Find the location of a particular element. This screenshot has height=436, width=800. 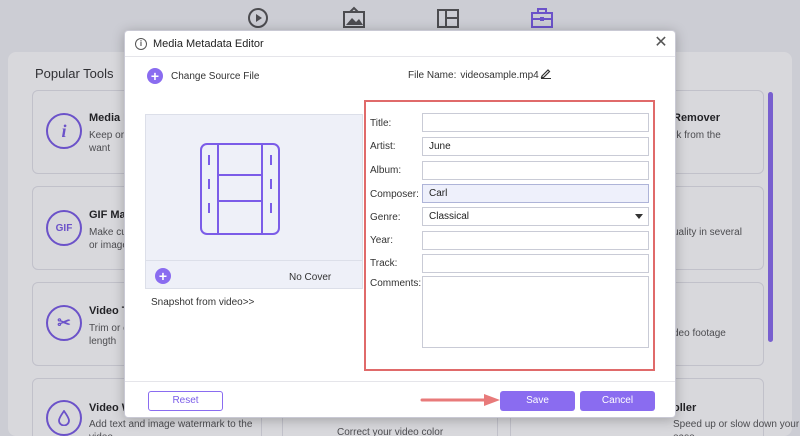

snapshot-link: Snapshot from video>> is located at coordinates (202, 302).